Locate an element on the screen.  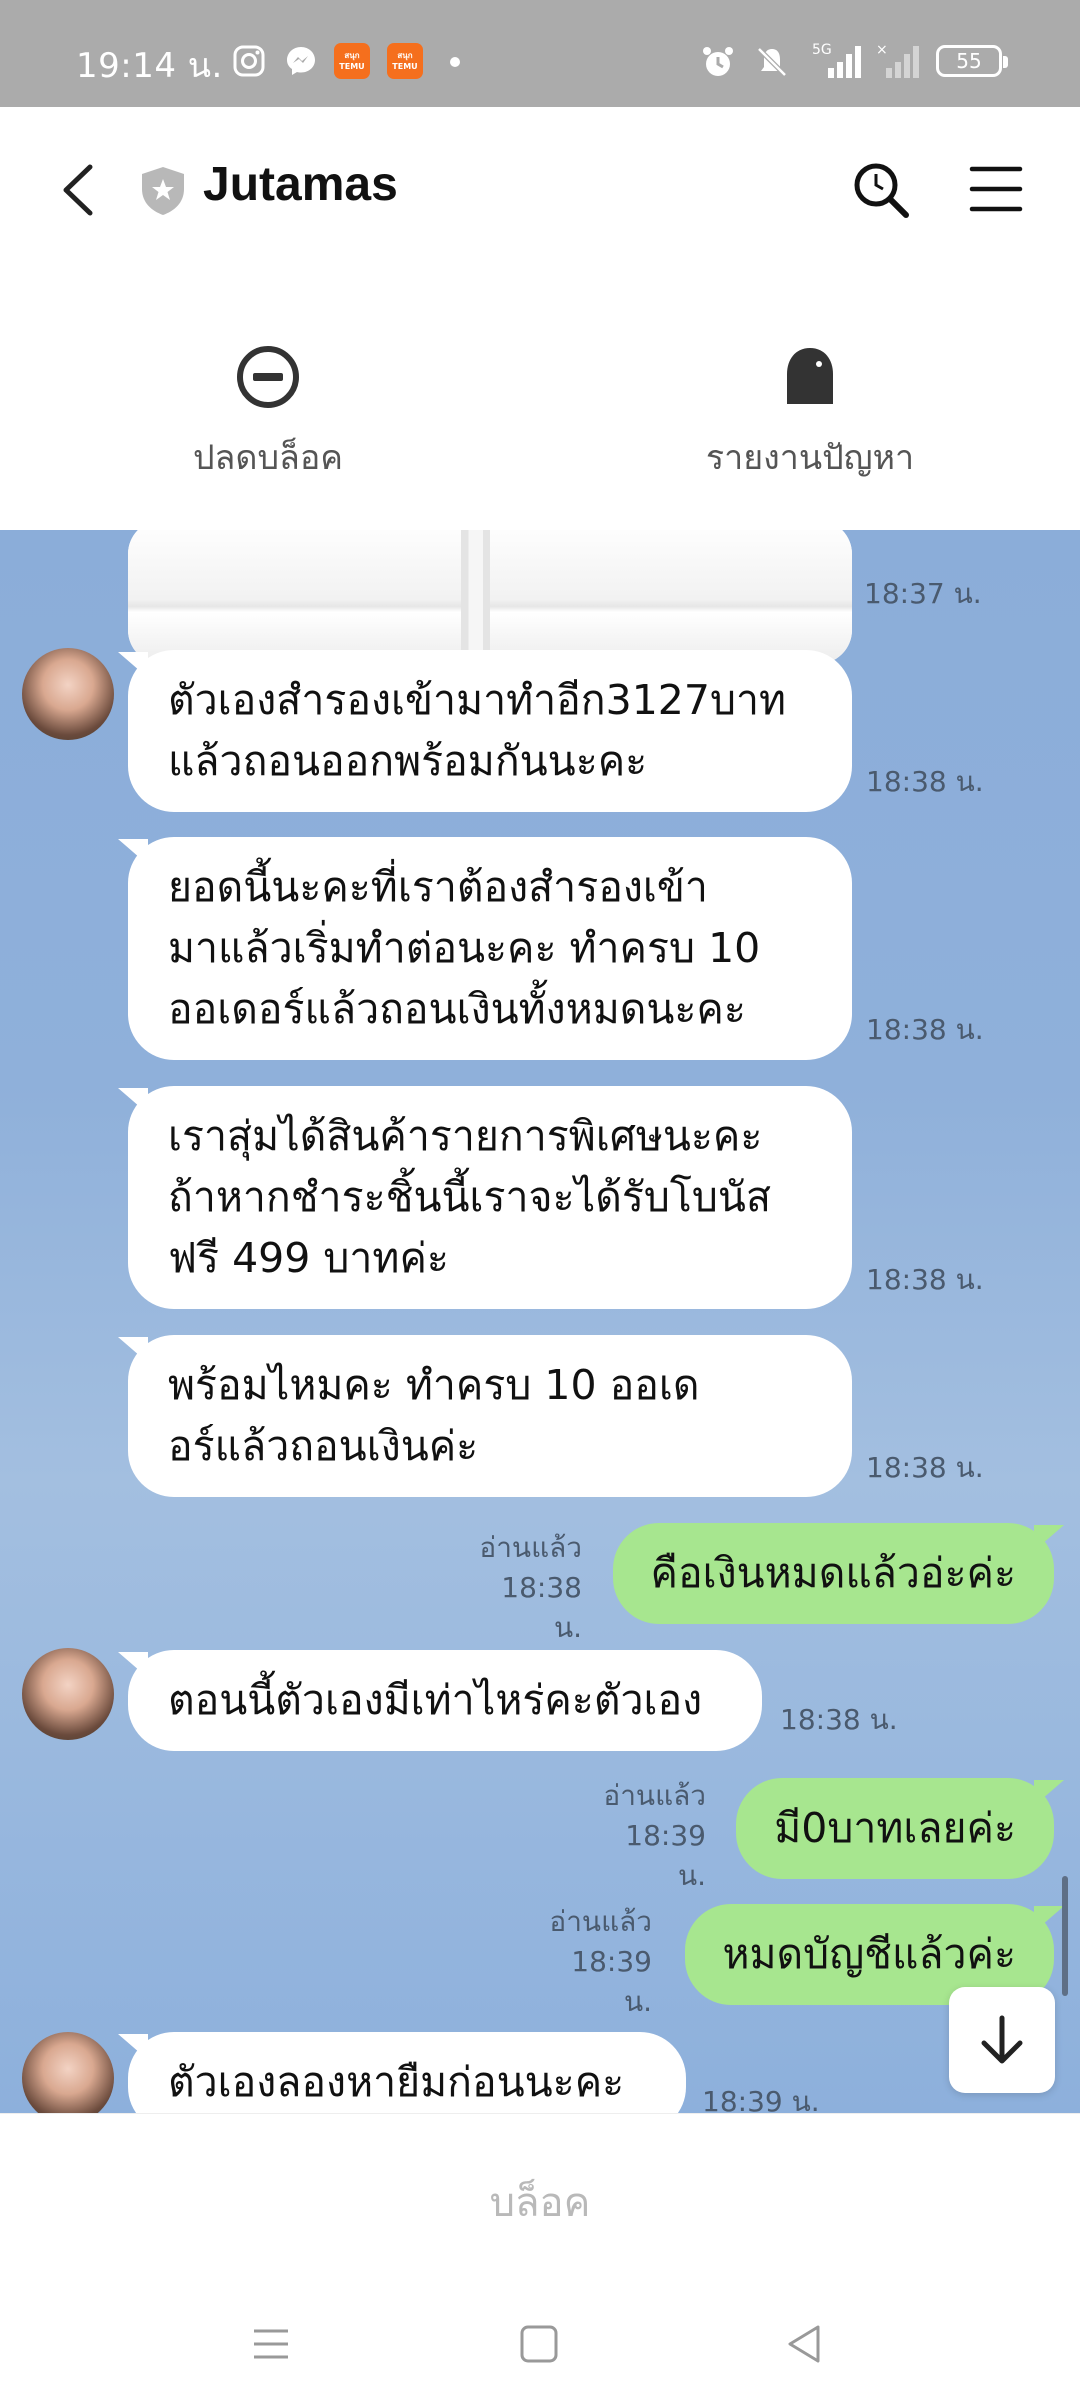
scrollbar-thumb is located at coordinates (1065, 1936).